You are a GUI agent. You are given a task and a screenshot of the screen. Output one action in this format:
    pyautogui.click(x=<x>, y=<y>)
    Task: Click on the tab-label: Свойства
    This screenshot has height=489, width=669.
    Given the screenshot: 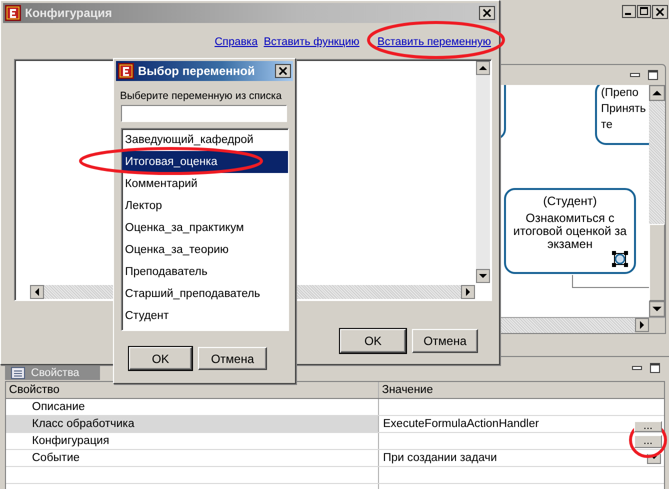 What is the action you would take?
    pyautogui.click(x=55, y=373)
    